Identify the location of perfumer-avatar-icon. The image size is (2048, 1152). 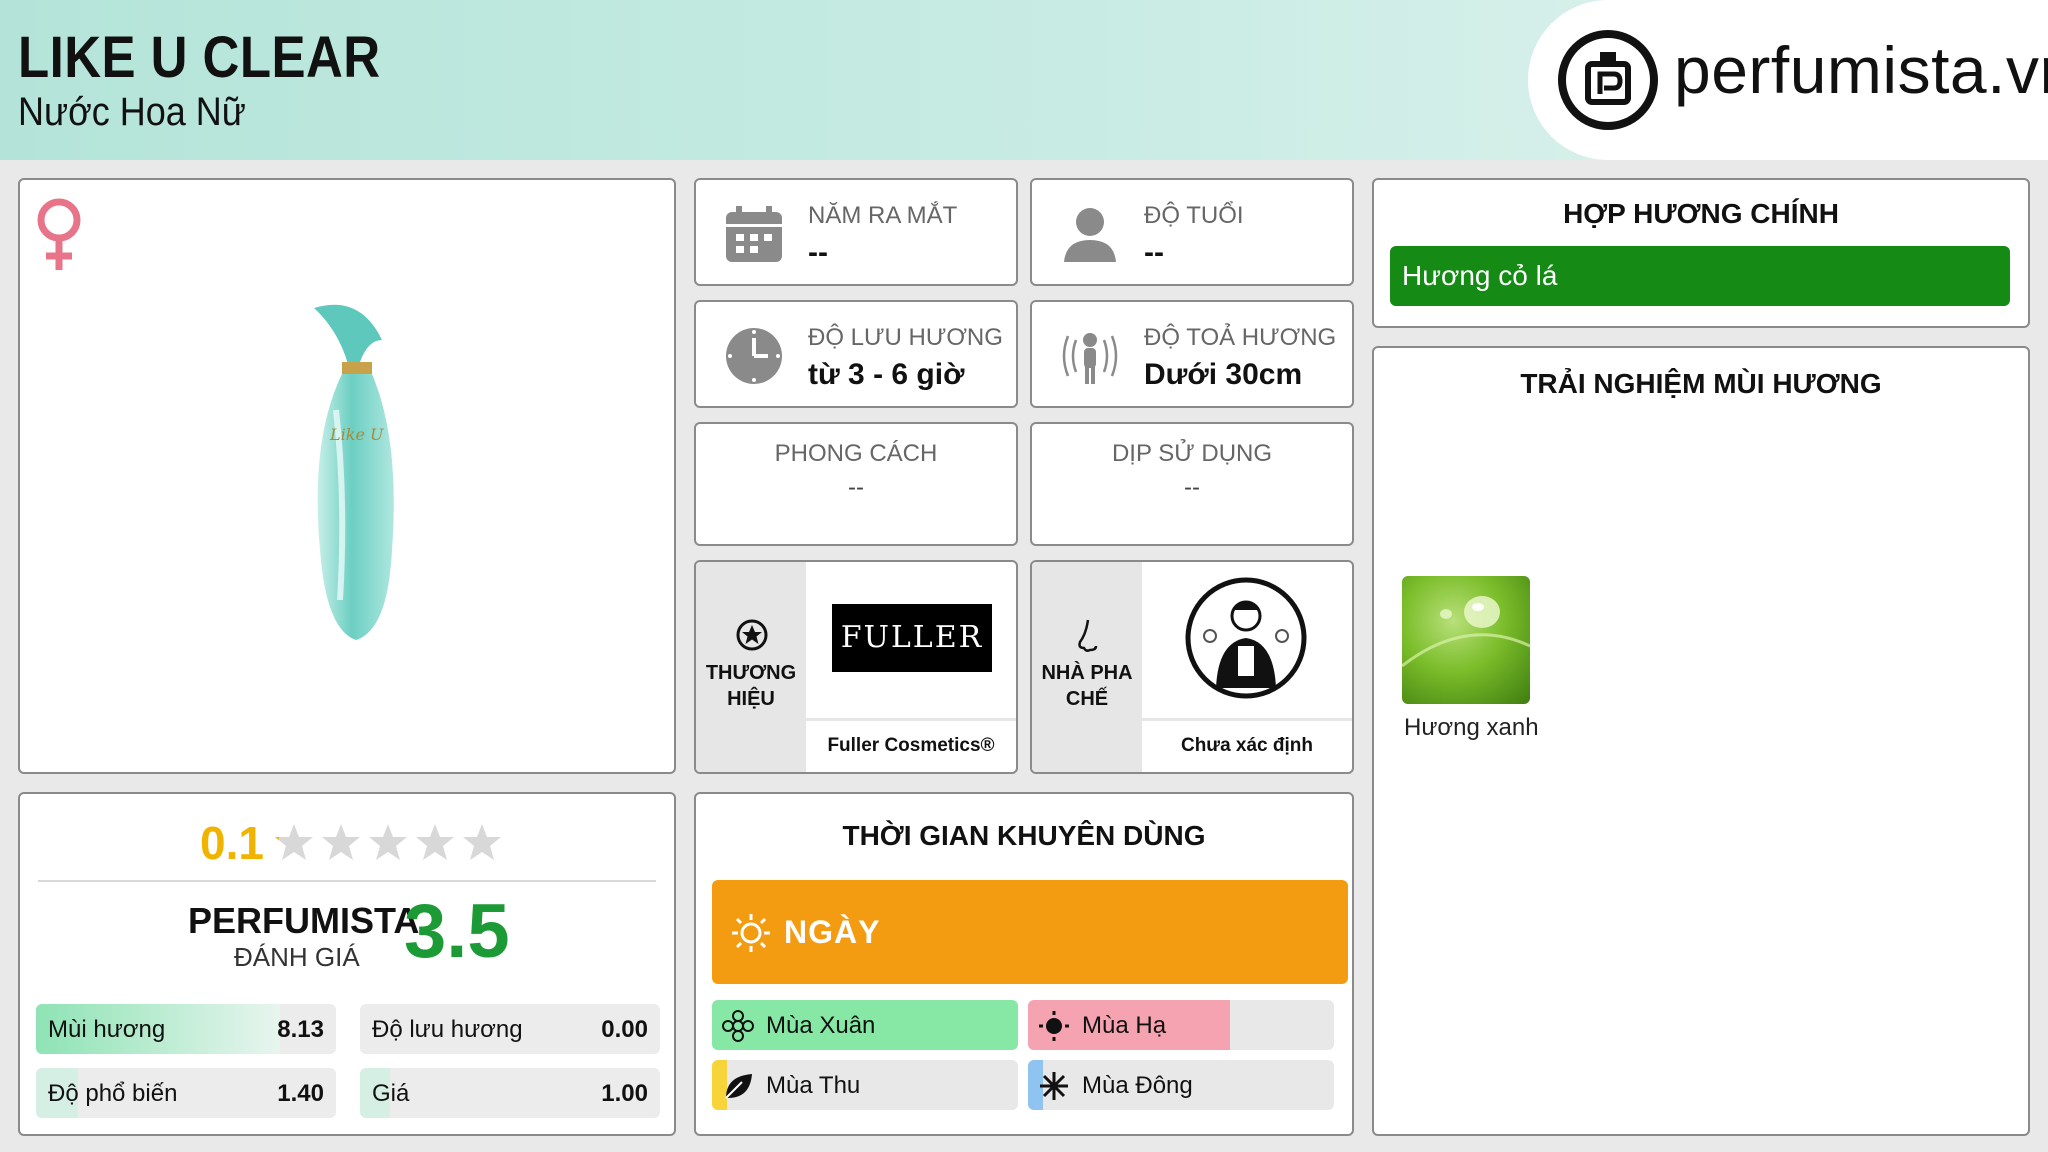
(1246, 638).